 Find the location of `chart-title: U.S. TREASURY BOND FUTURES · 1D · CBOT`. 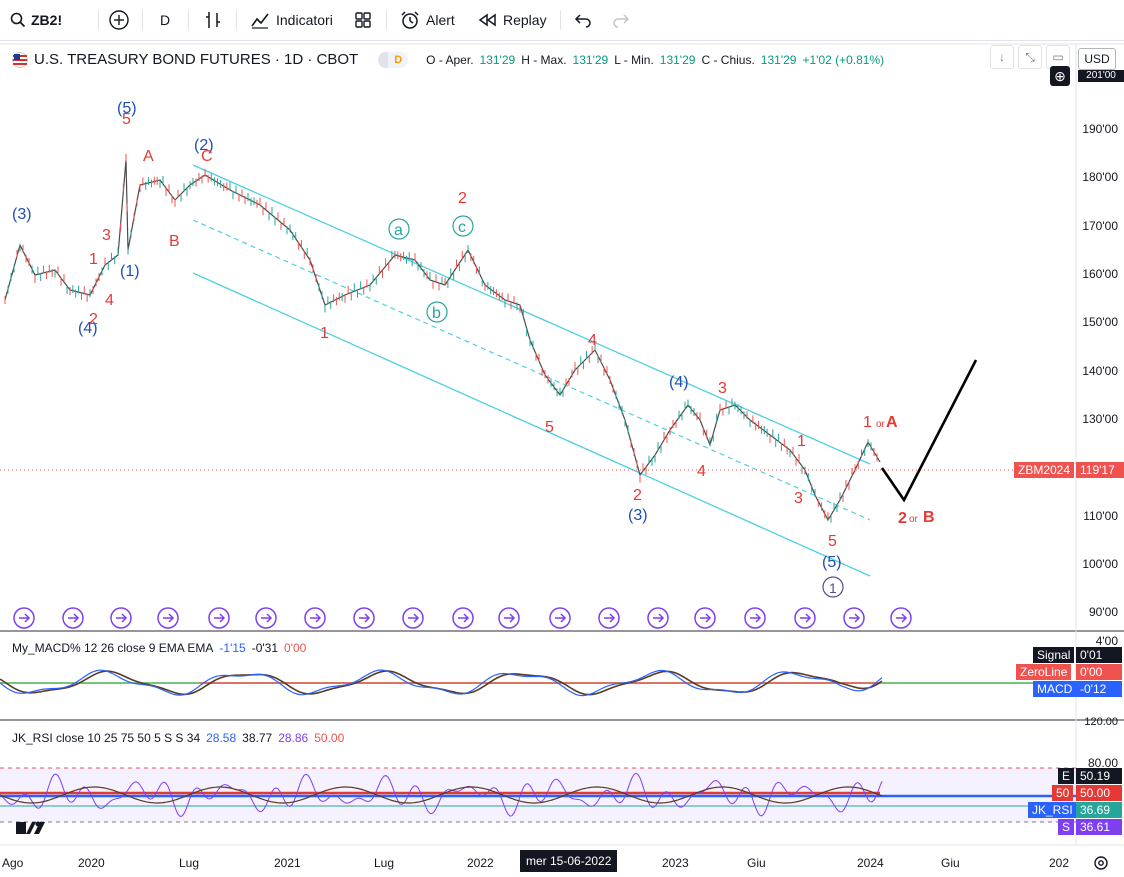

chart-title: U.S. TREASURY BOND FUTURES · 1D · CBOT is located at coordinates (196, 59).